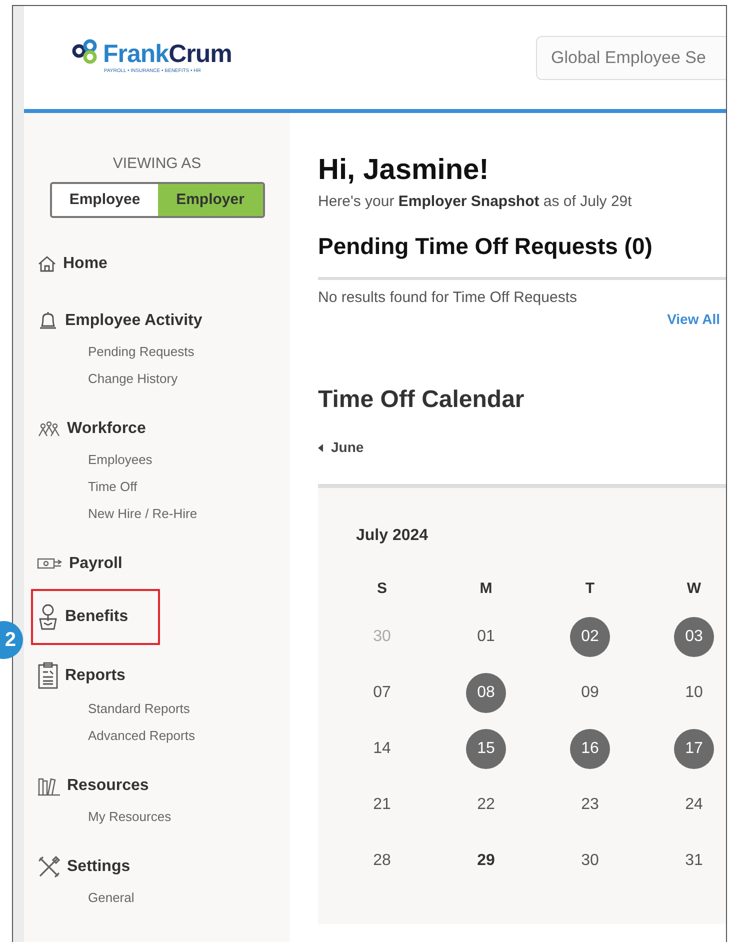 The image size is (732, 942). What do you see at coordinates (95, 617) in the screenshot?
I see `nav-item: Benefits` at bounding box center [95, 617].